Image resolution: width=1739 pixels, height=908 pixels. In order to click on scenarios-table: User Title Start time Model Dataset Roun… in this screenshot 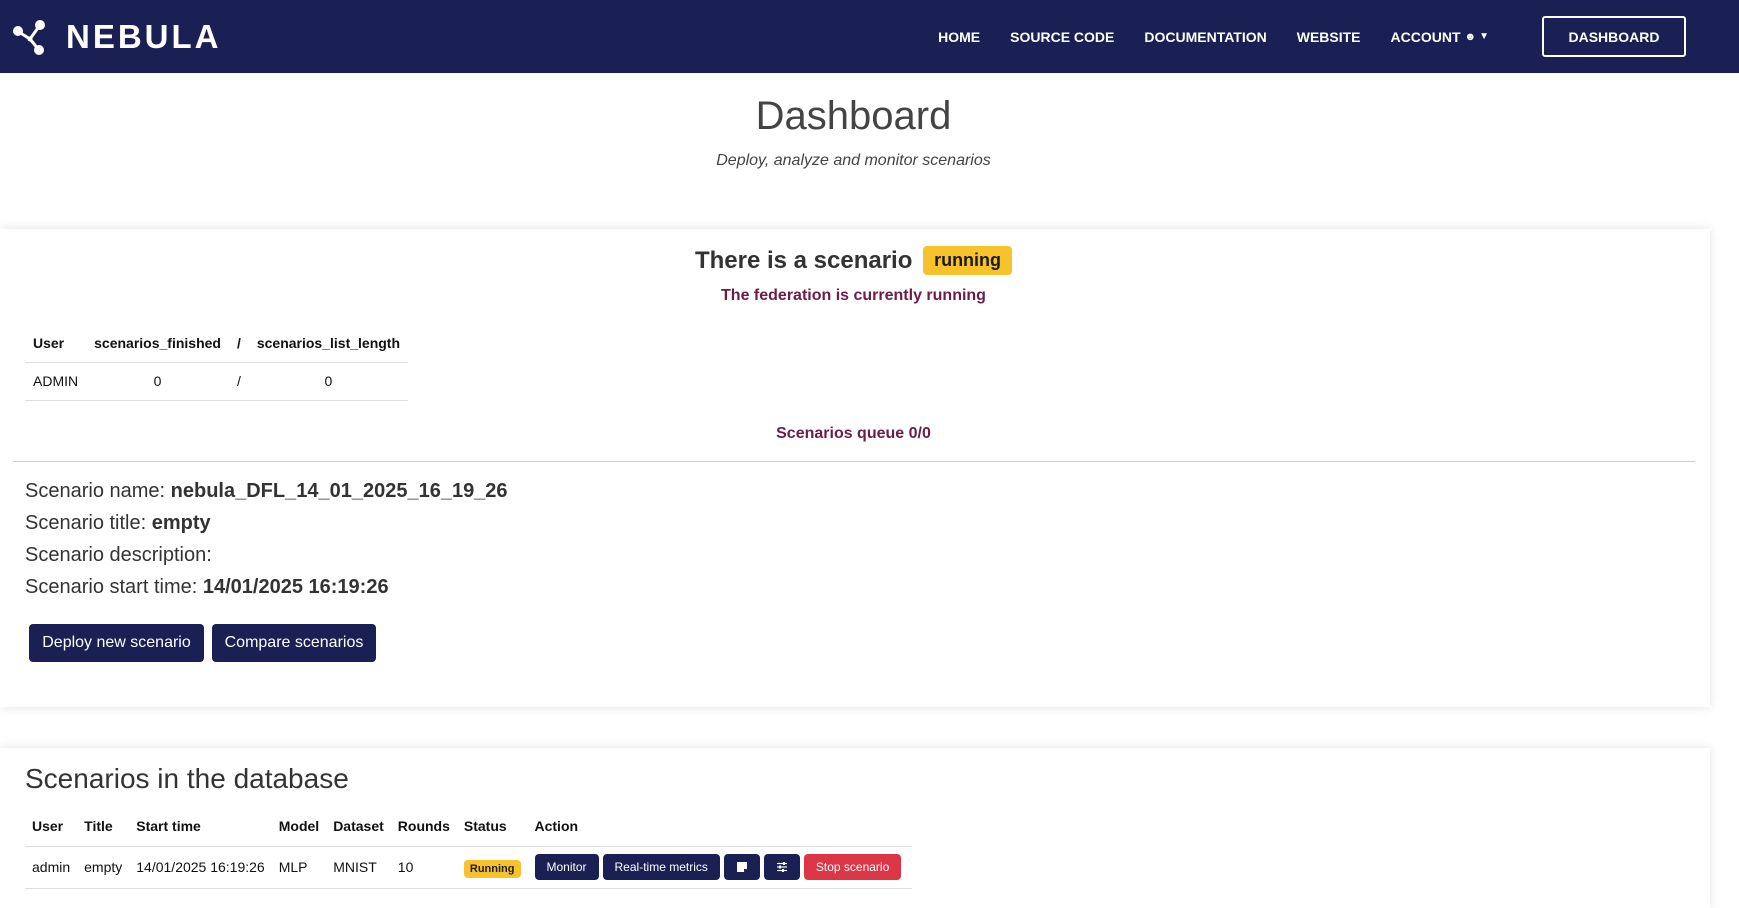, I will do `click(469, 847)`.